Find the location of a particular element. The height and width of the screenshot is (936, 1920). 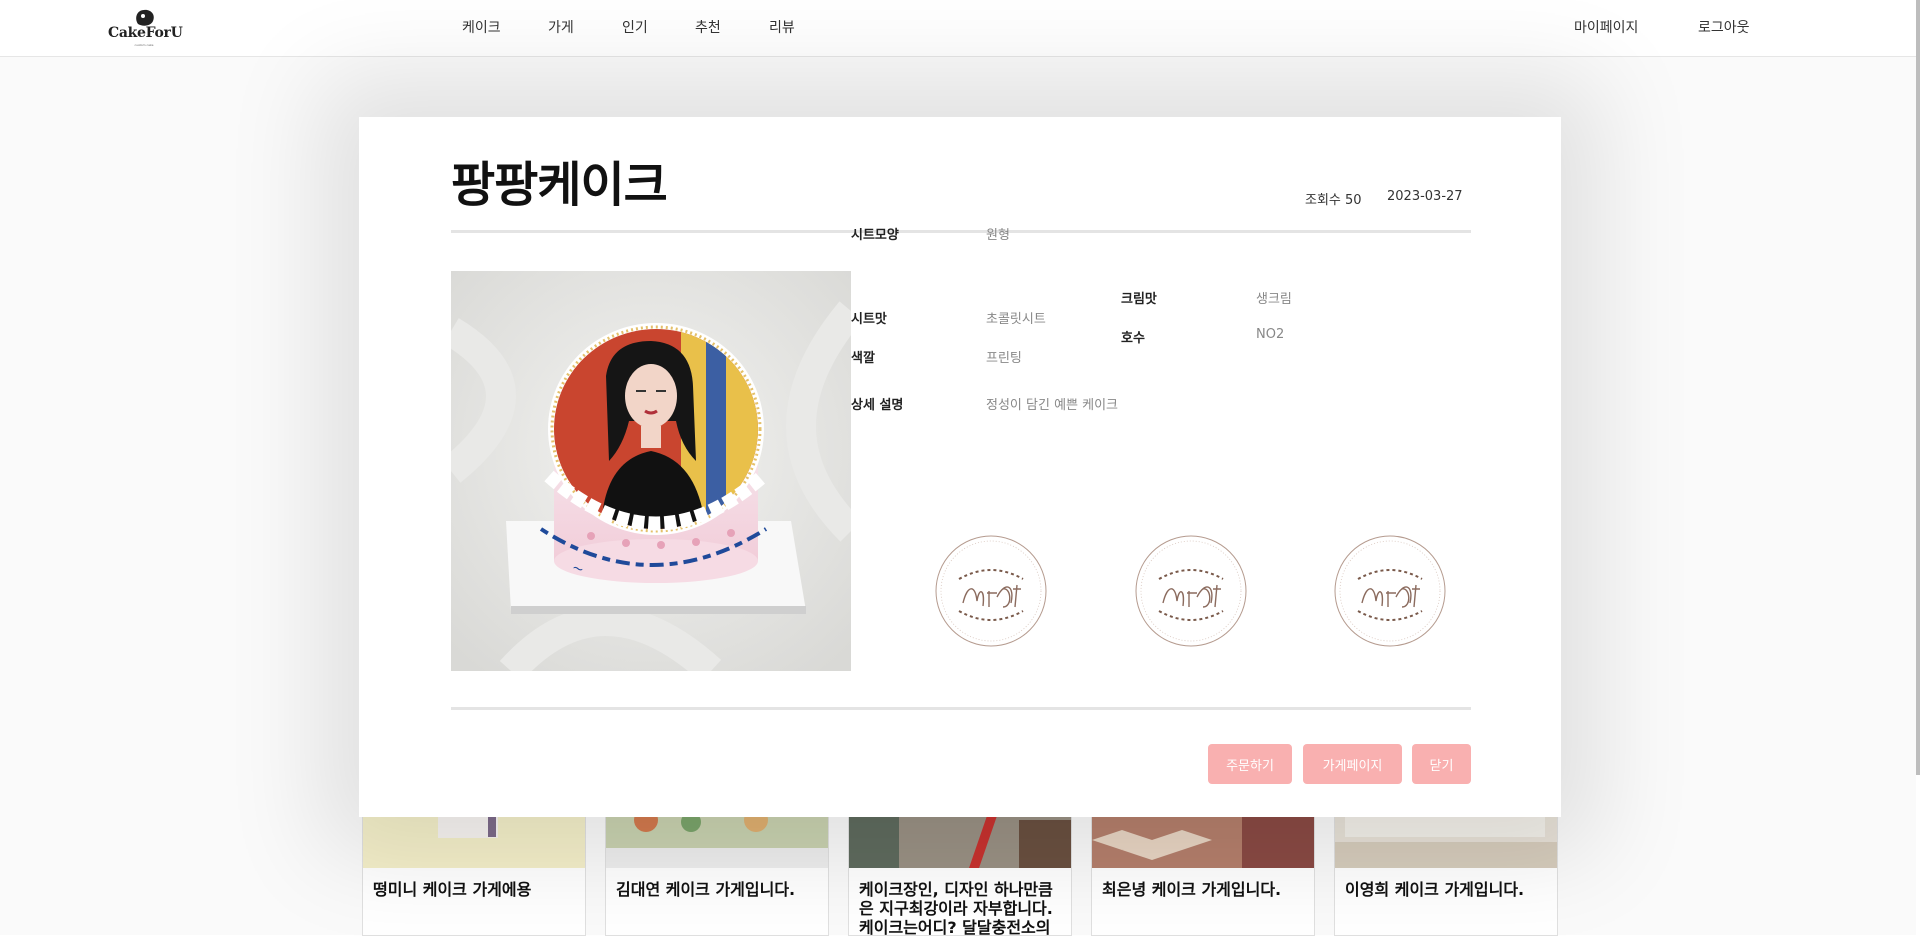

nav-review: 리뷰 is located at coordinates (782, 27).